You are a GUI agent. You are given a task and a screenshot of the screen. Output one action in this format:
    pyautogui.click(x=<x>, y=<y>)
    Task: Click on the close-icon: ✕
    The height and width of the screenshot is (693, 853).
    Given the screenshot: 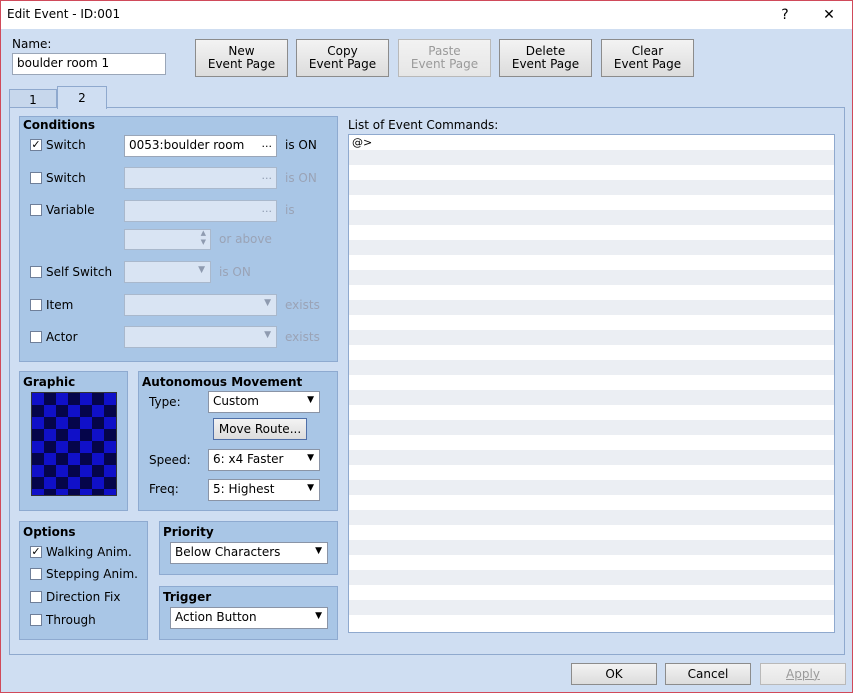 What is the action you would take?
    pyautogui.click(x=829, y=15)
    